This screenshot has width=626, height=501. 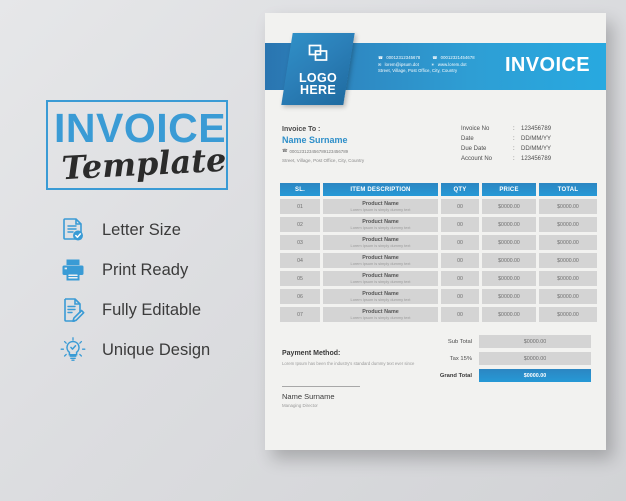 What do you see at coordinates (509, 189) in the screenshot?
I see `column-header-price: PRICE` at bounding box center [509, 189].